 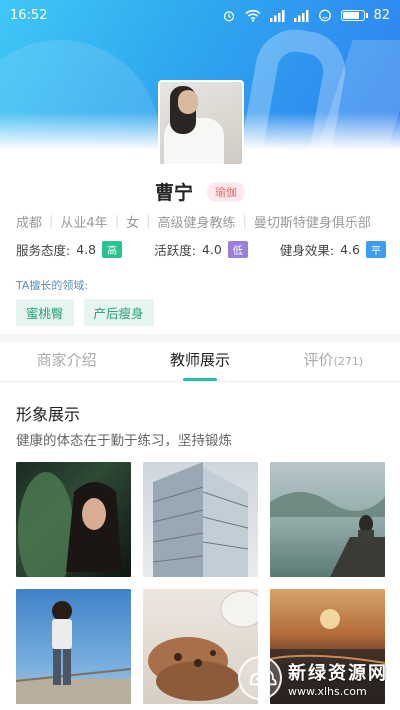 I want to click on watermark-text: 新绿资源网 www.xlhs.com, so click(x=338, y=678).